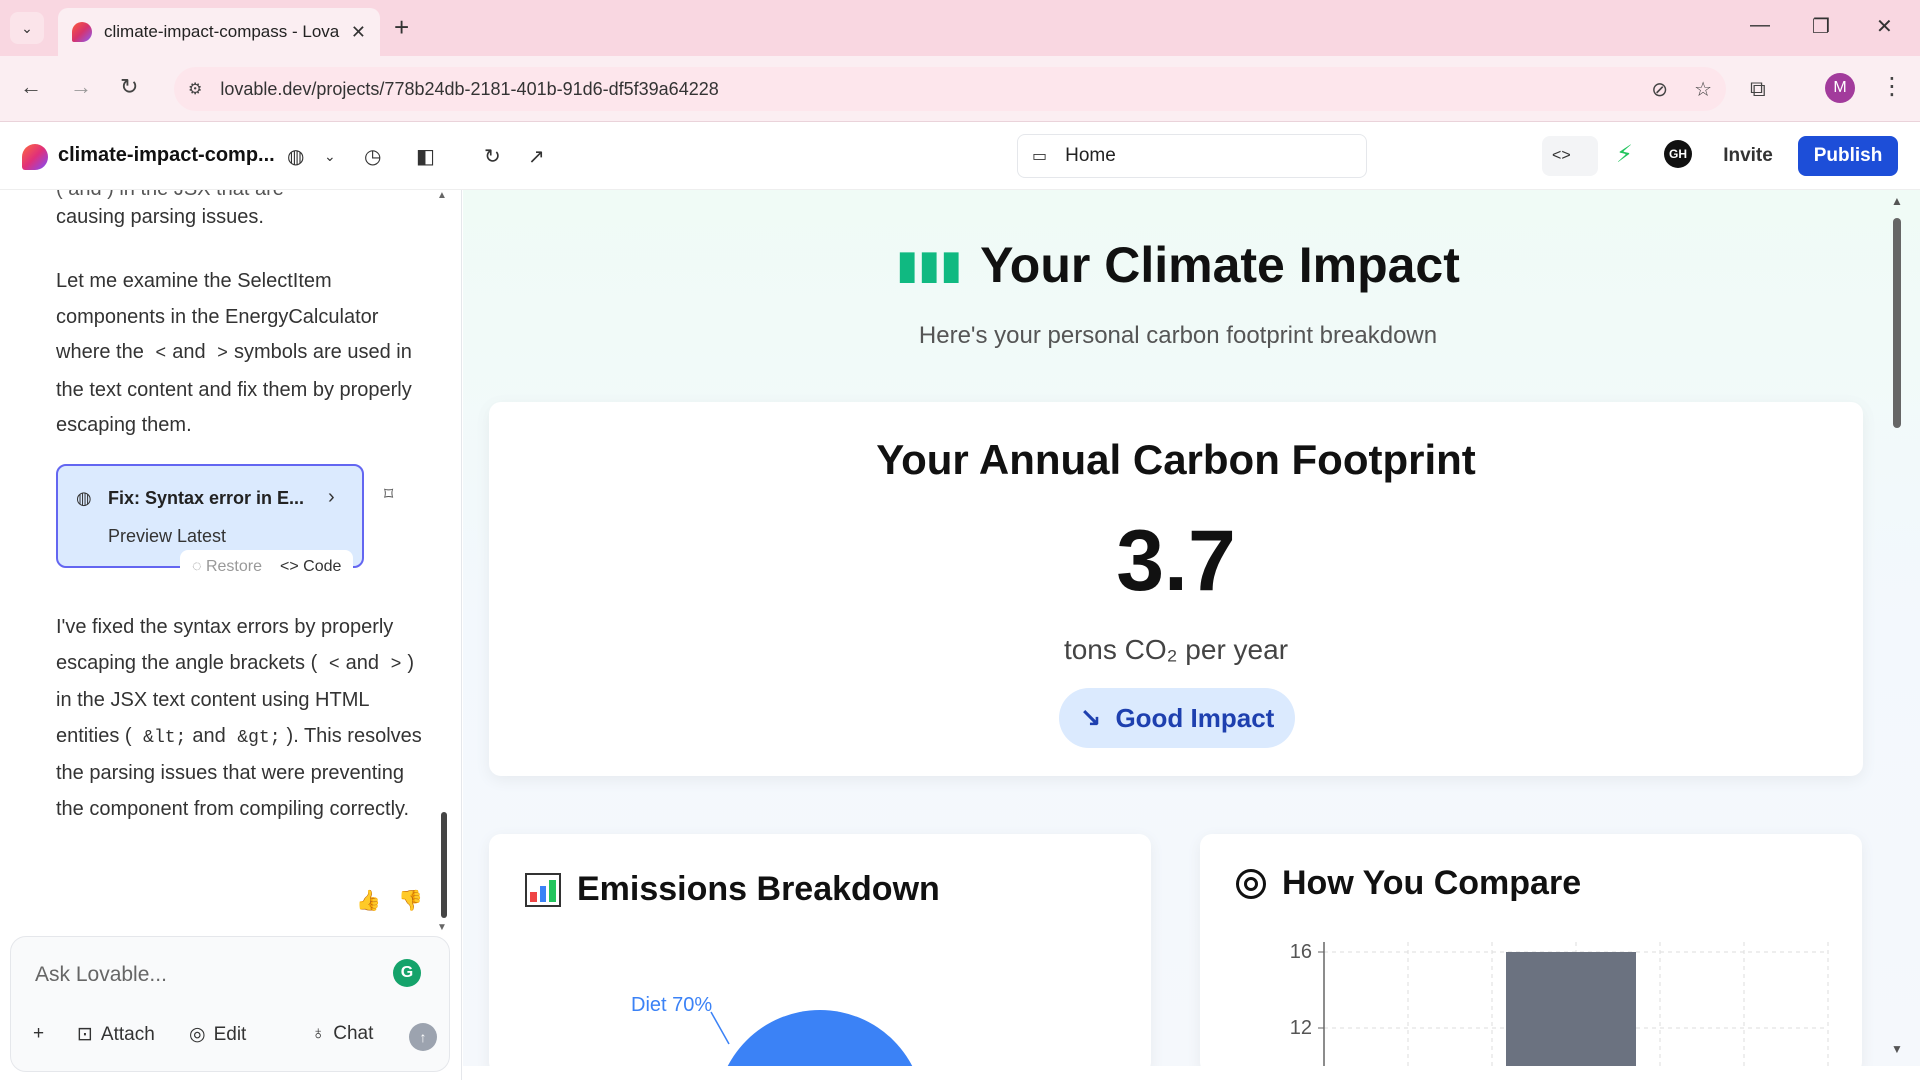 Image resolution: width=1920 pixels, height=1080 pixels. I want to click on restore-button: ◌ Restore, so click(227, 567).